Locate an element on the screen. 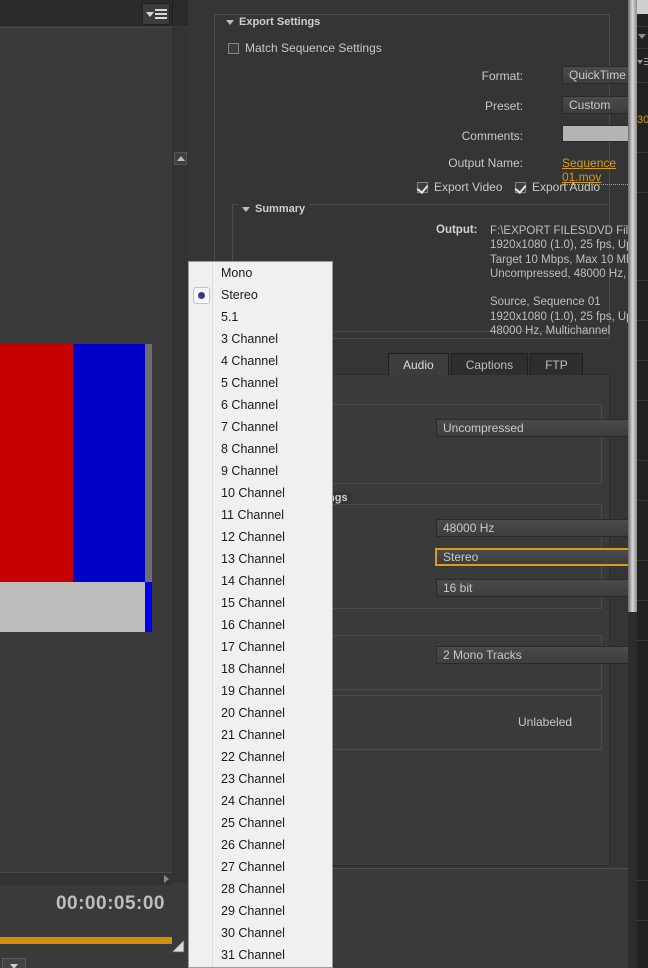 This screenshot has height=968, width=648. menu-item: 5.1 is located at coordinates (272, 317).